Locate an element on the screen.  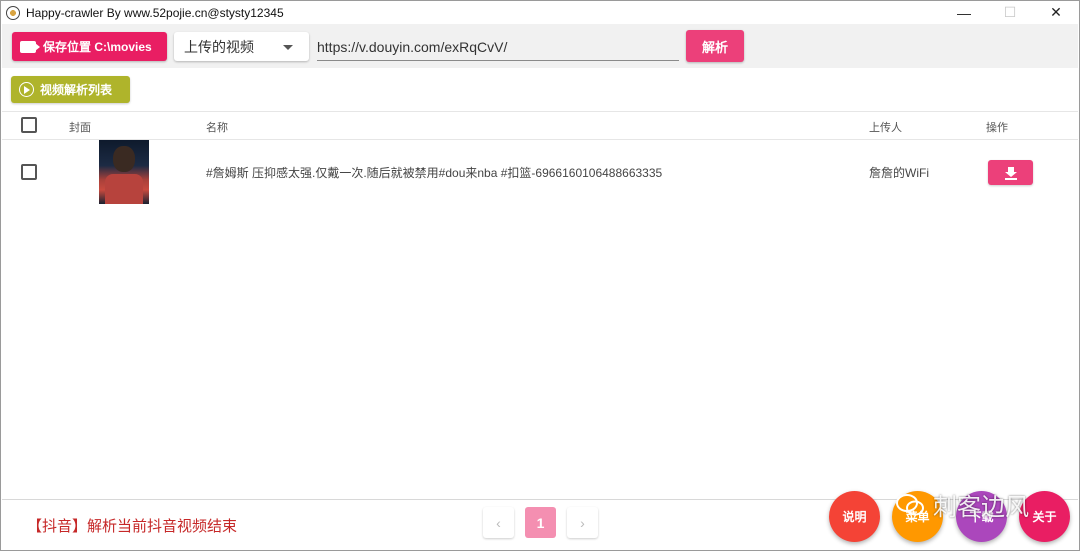
help-fab-button: 说明 is located at coordinates (854, 516).